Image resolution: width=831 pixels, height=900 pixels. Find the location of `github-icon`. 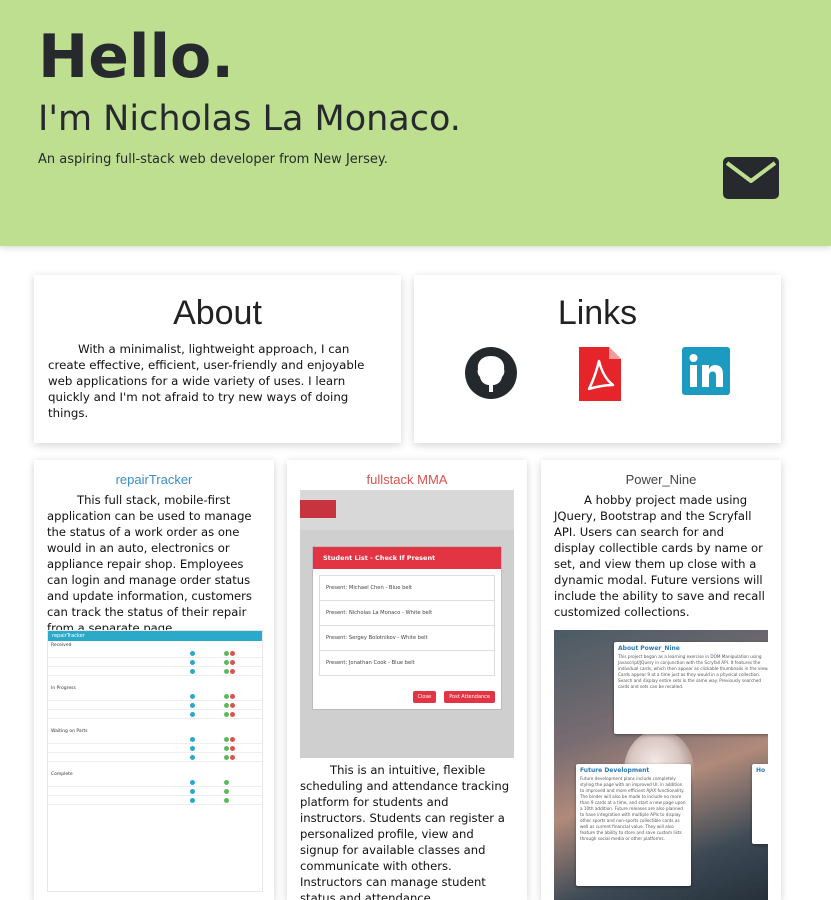

github-icon is located at coordinates (491, 373).